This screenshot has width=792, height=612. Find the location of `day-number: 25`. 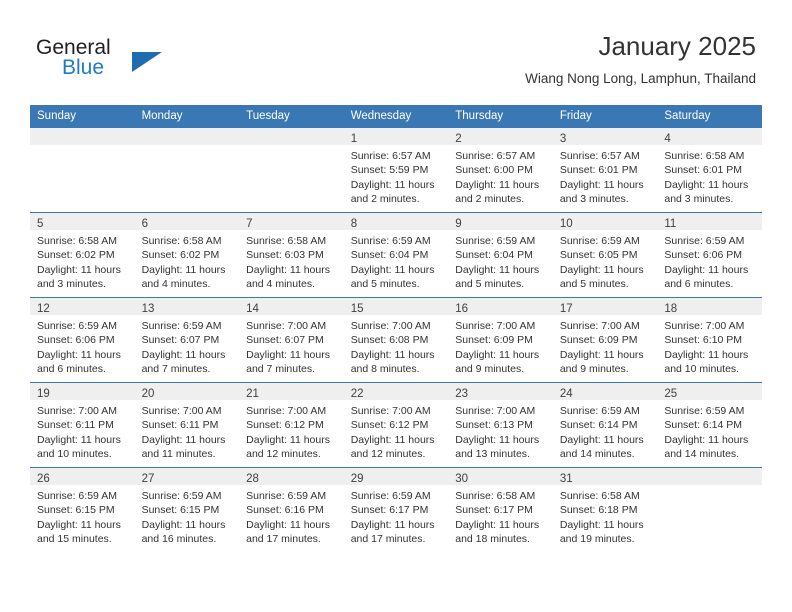

day-number: 25 is located at coordinates (671, 394).